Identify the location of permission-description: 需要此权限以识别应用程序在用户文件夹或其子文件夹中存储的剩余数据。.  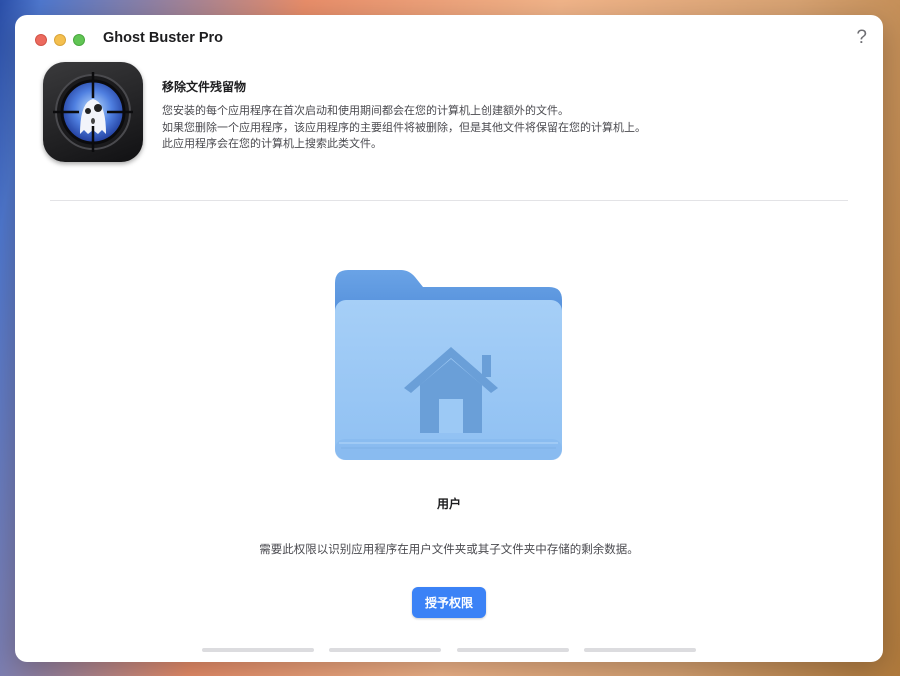
(449, 549).